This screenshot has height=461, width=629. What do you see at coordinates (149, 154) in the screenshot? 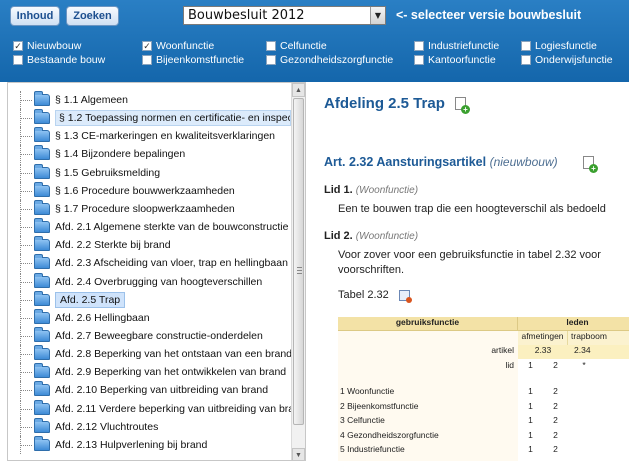
I see `tree-item: § 1.4 Bijzondere bepalingen` at bounding box center [149, 154].